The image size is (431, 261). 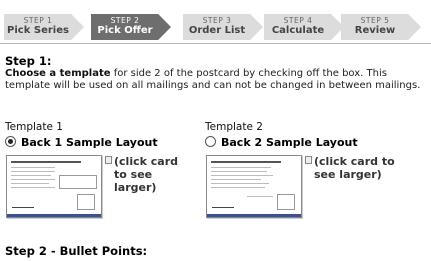 I want to click on wizard-step-5: STEP 5 Review, so click(x=381, y=27).